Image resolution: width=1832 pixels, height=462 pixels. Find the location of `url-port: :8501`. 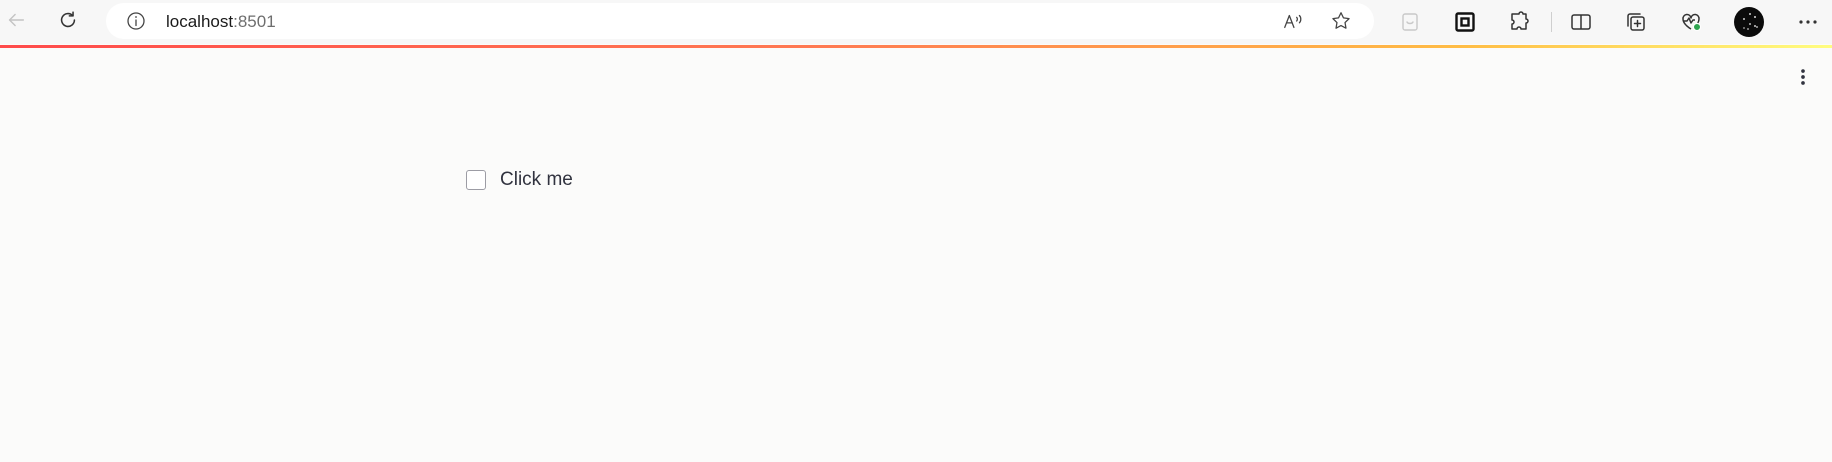

url-port: :8501 is located at coordinates (254, 21).